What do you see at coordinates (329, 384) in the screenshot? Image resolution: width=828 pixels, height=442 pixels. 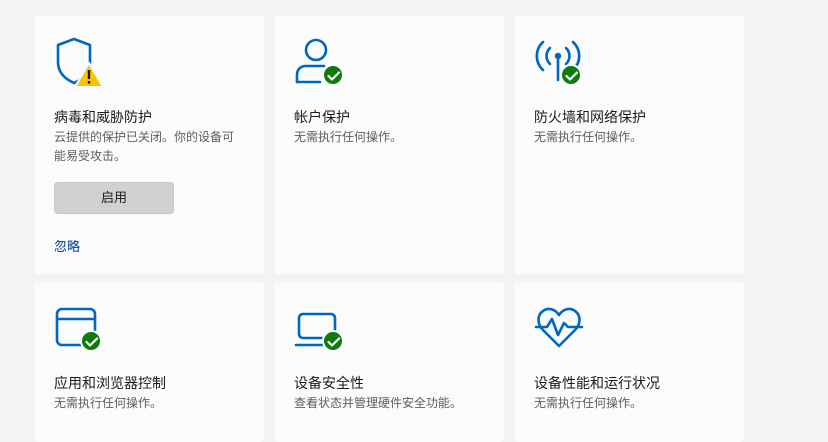 I see `card-title: 设备安全性` at bounding box center [329, 384].